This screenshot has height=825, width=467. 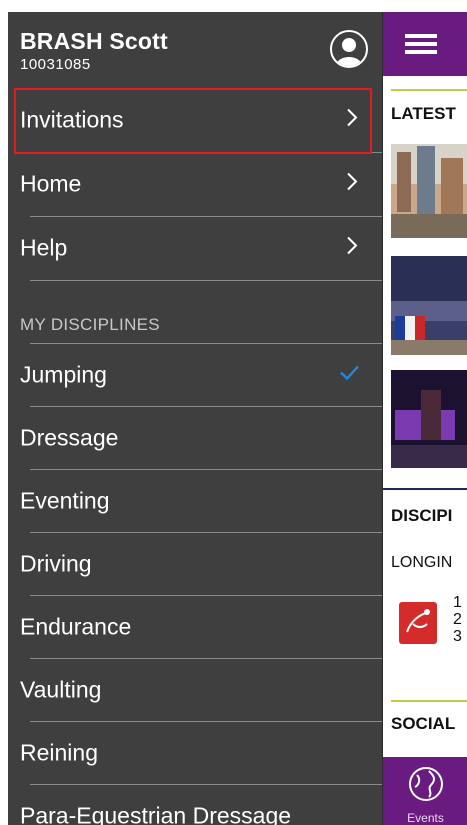 I want to click on user-name: BRASH Scott, so click(x=94, y=41).